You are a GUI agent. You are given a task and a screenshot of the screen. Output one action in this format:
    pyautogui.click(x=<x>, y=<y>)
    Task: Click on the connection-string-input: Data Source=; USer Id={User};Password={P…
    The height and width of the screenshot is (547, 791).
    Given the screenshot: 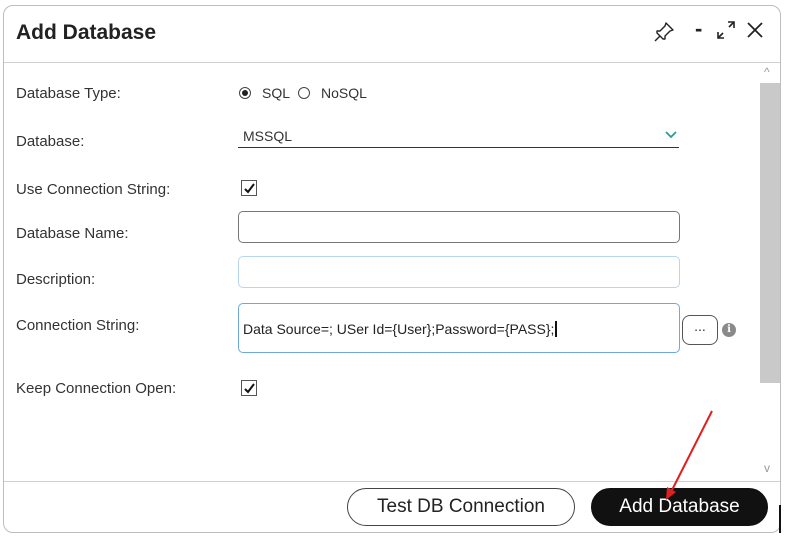 What is the action you would take?
    pyautogui.click(x=459, y=328)
    